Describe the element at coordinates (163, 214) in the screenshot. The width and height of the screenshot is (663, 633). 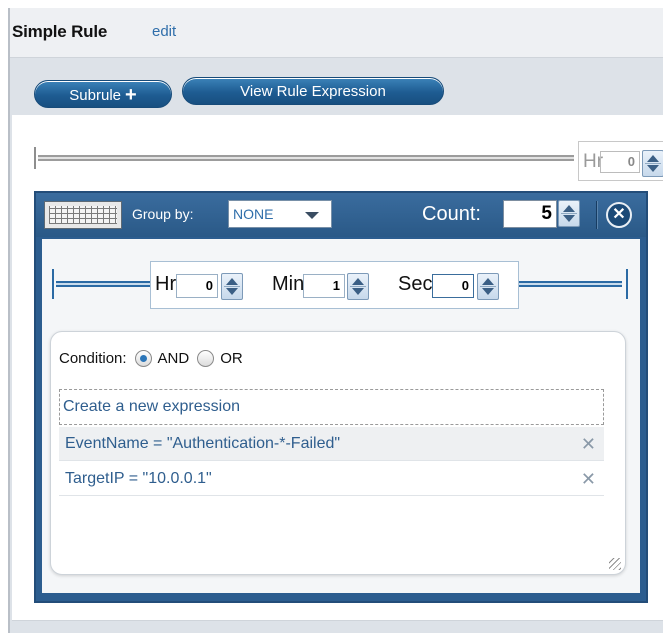
I see `group-by-label: Group by:` at that location.